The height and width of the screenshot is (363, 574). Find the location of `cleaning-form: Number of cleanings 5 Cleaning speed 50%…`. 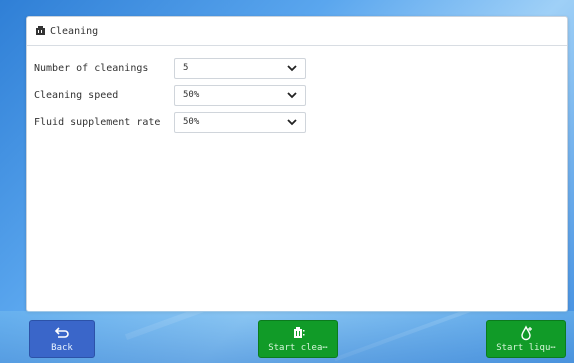

cleaning-form: Number of cleanings 5 Cleaning speed 50%… is located at coordinates (170, 96).